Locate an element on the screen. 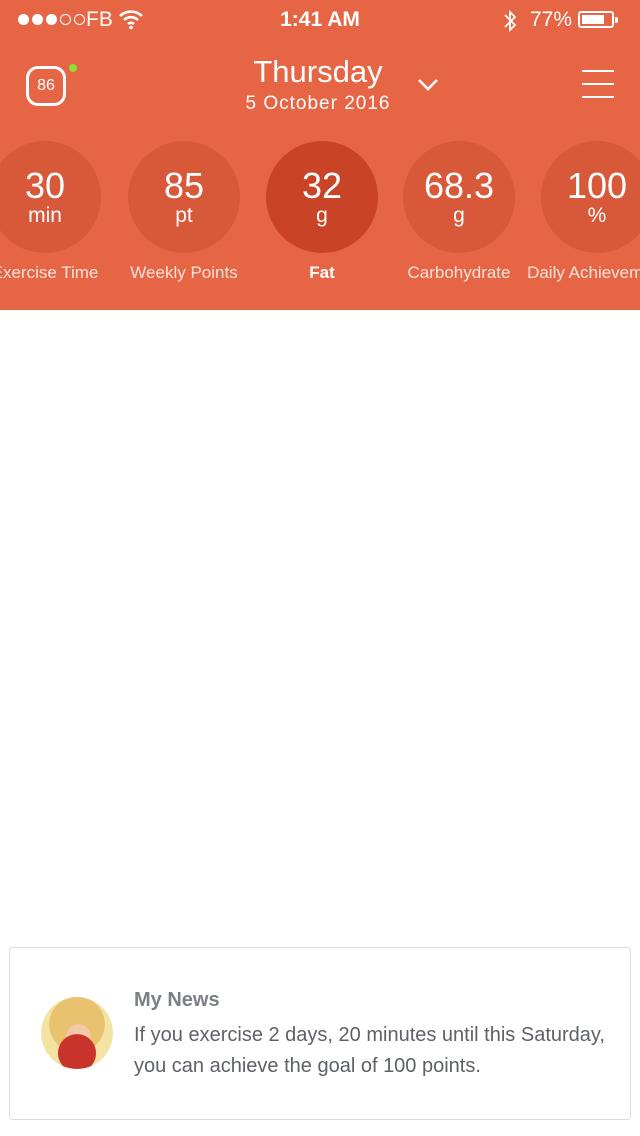 This screenshot has width=640, height=1136. chevron-down-icon is located at coordinates (428, 85).